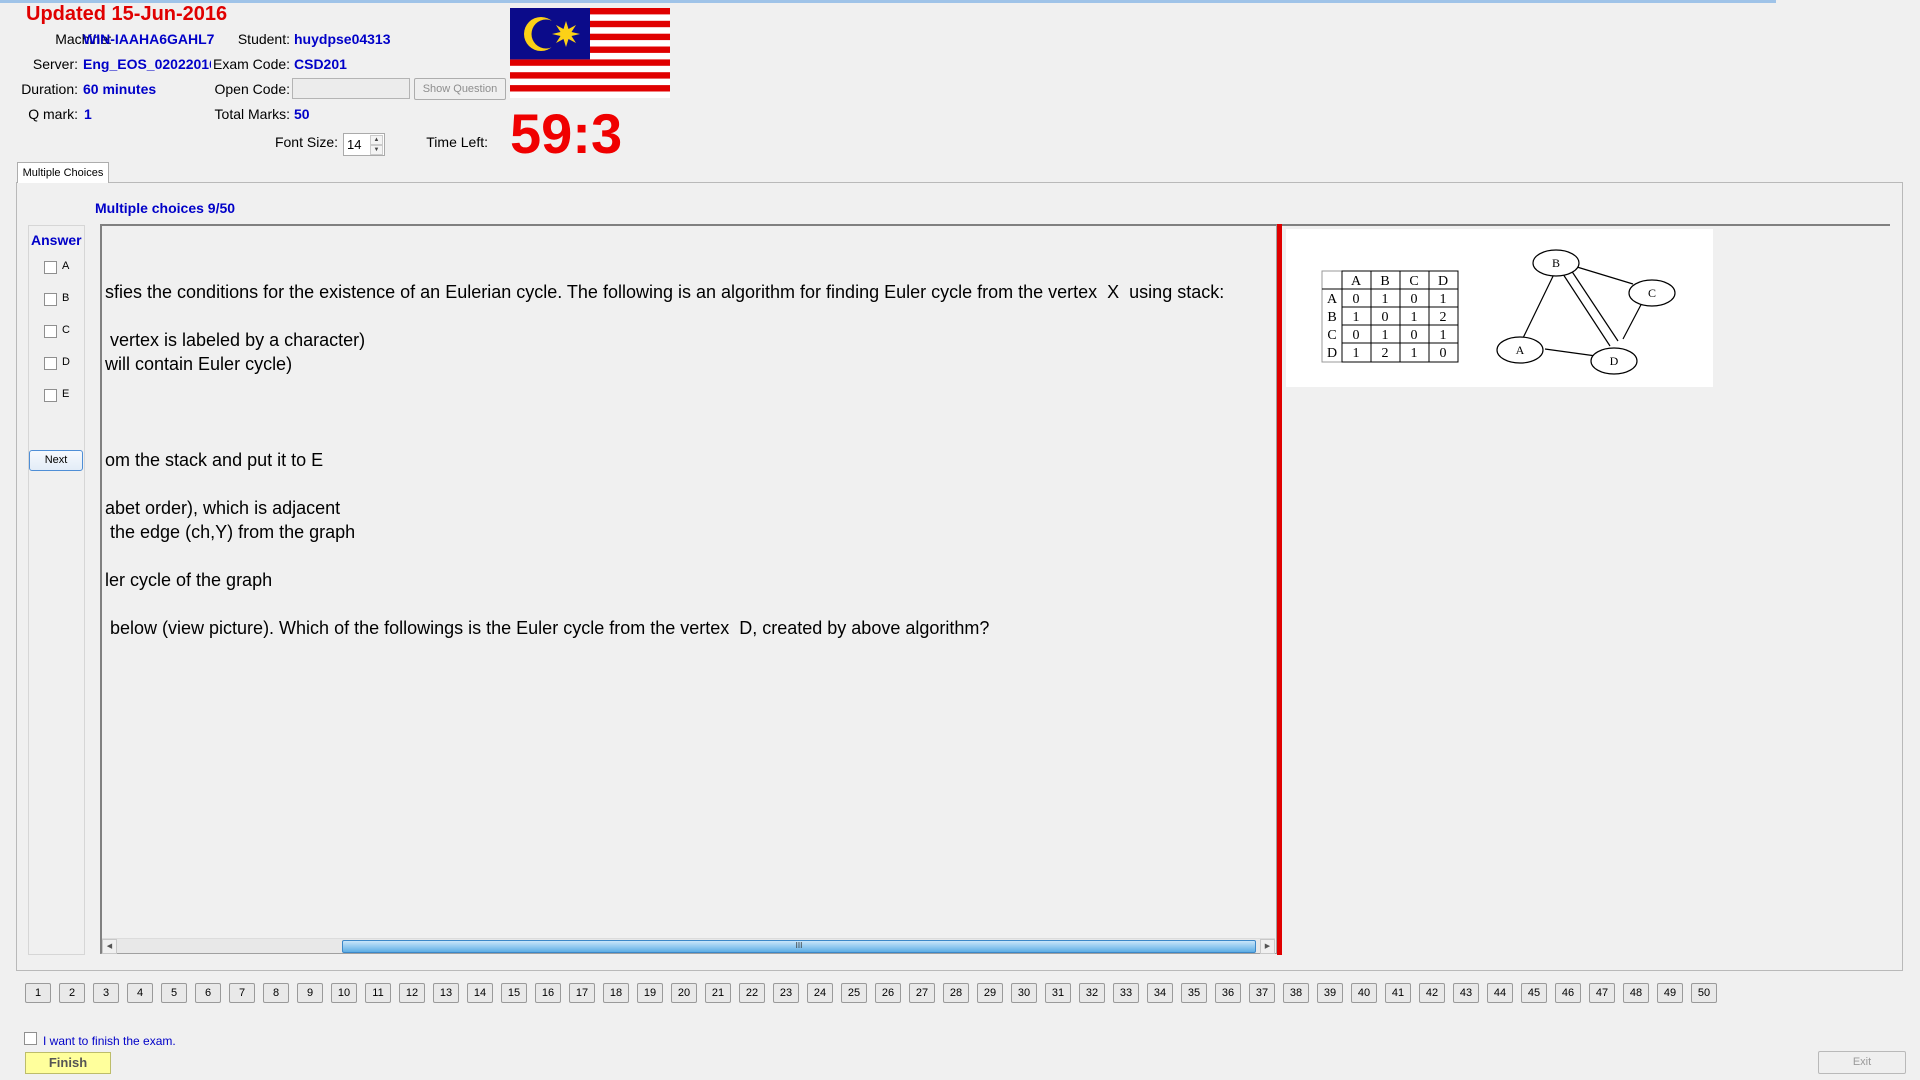  I want to click on matrix-header: A, so click(1356, 281).